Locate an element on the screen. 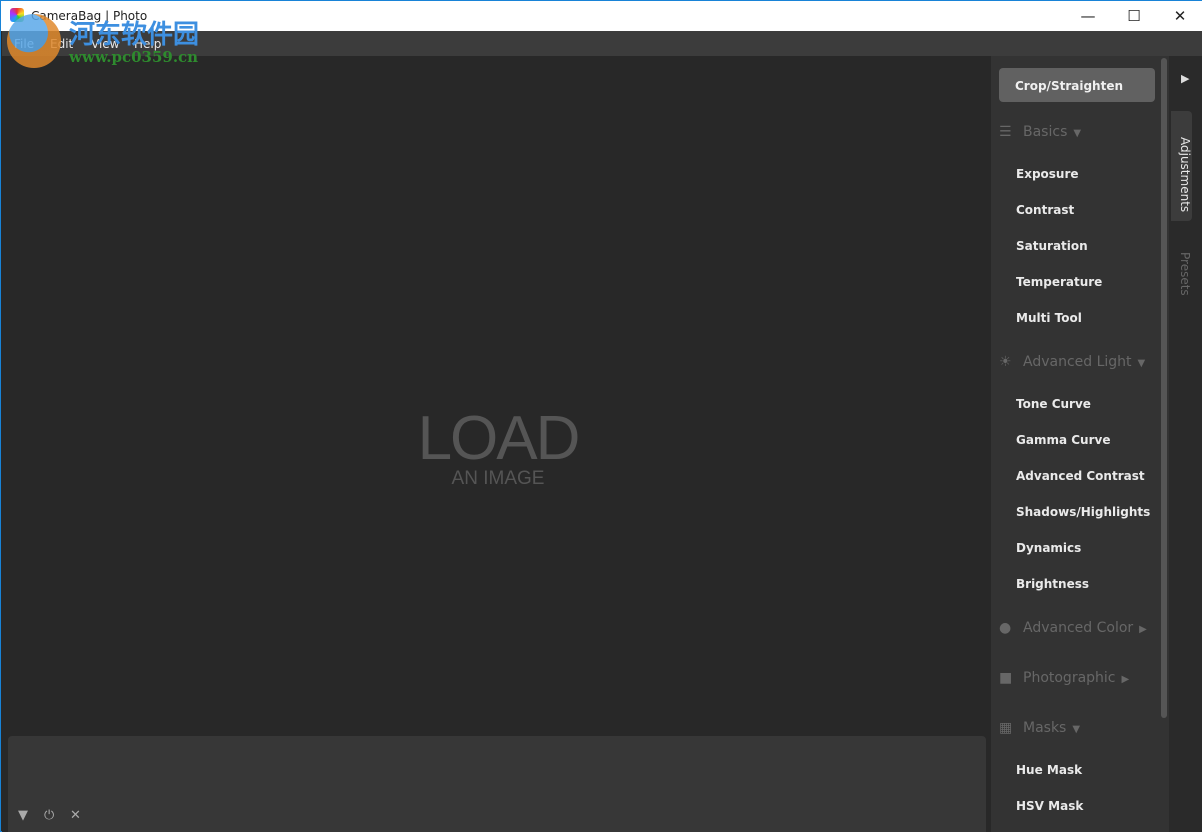 The width and height of the screenshot is (1202, 832). checker-icon: ▦ is located at coordinates (1006, 728).